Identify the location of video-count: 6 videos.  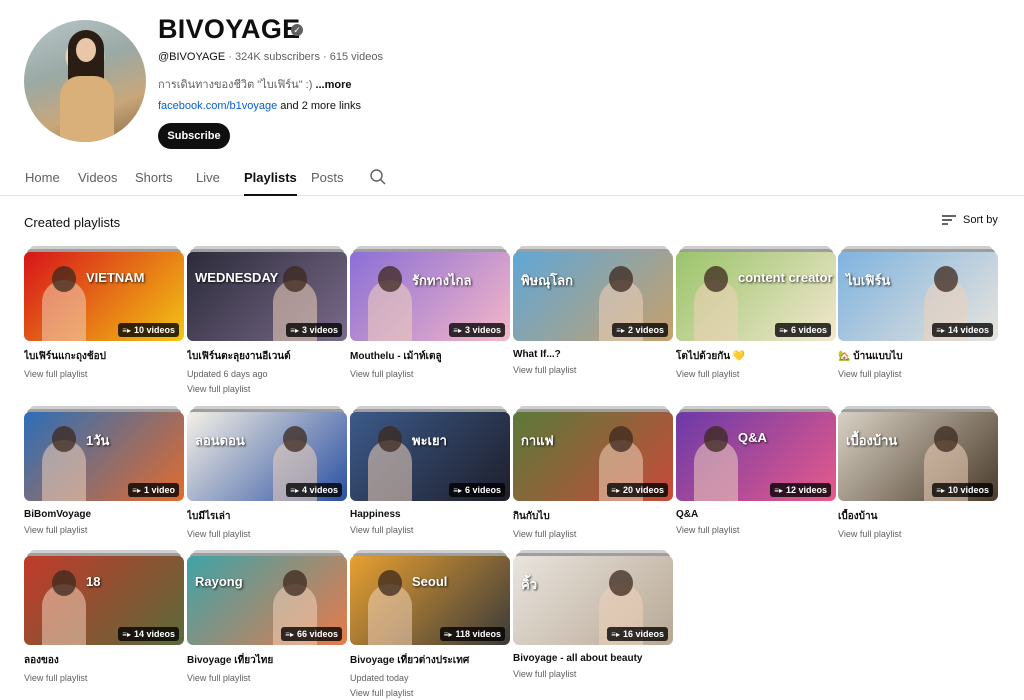
(808, 330).